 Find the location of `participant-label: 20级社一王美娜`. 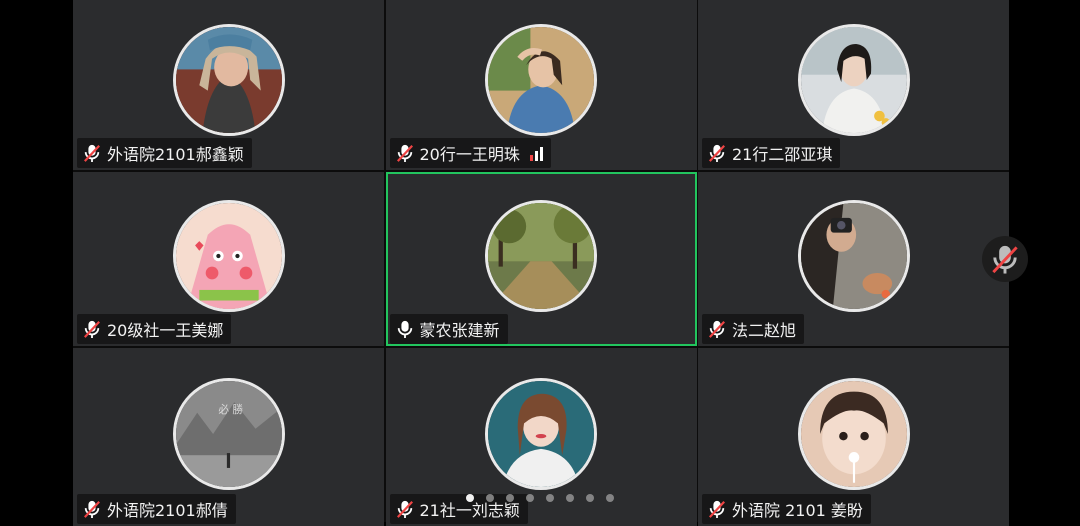

participant-label: 20级社一王美娜 is located at coordinates (154, 329).